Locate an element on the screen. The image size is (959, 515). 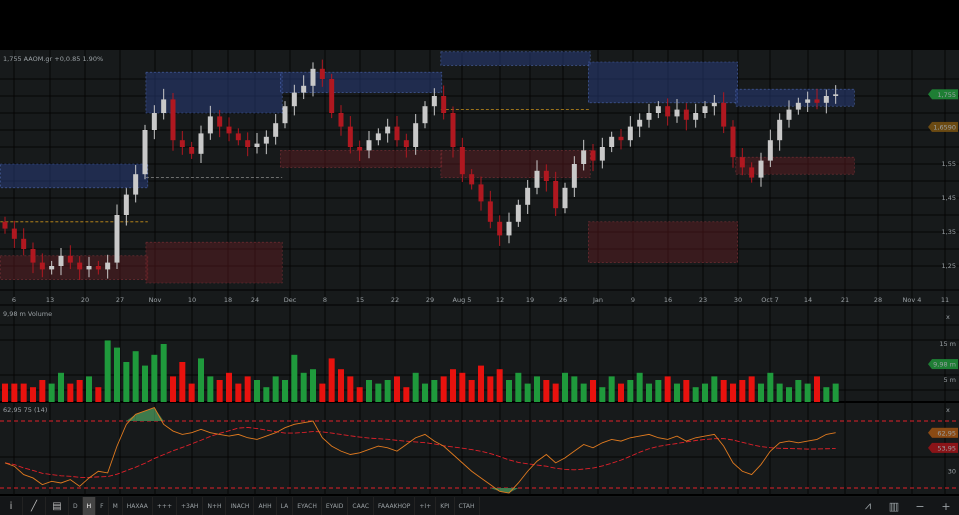
timeframe-button-eyaid: EYAID is located at coordinates (335, 506).